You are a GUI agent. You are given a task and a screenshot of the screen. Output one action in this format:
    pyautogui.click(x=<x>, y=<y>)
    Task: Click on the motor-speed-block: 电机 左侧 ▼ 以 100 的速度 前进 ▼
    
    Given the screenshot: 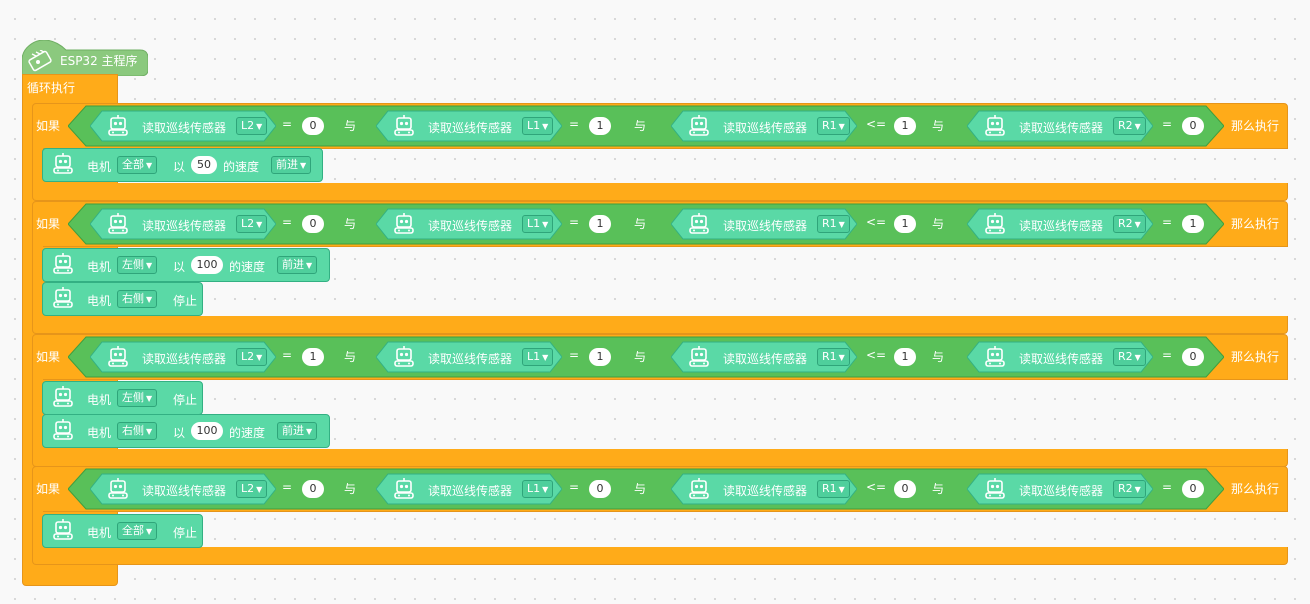 What is the action you would take?
    pyautogui.click(x=186, y=265)
    